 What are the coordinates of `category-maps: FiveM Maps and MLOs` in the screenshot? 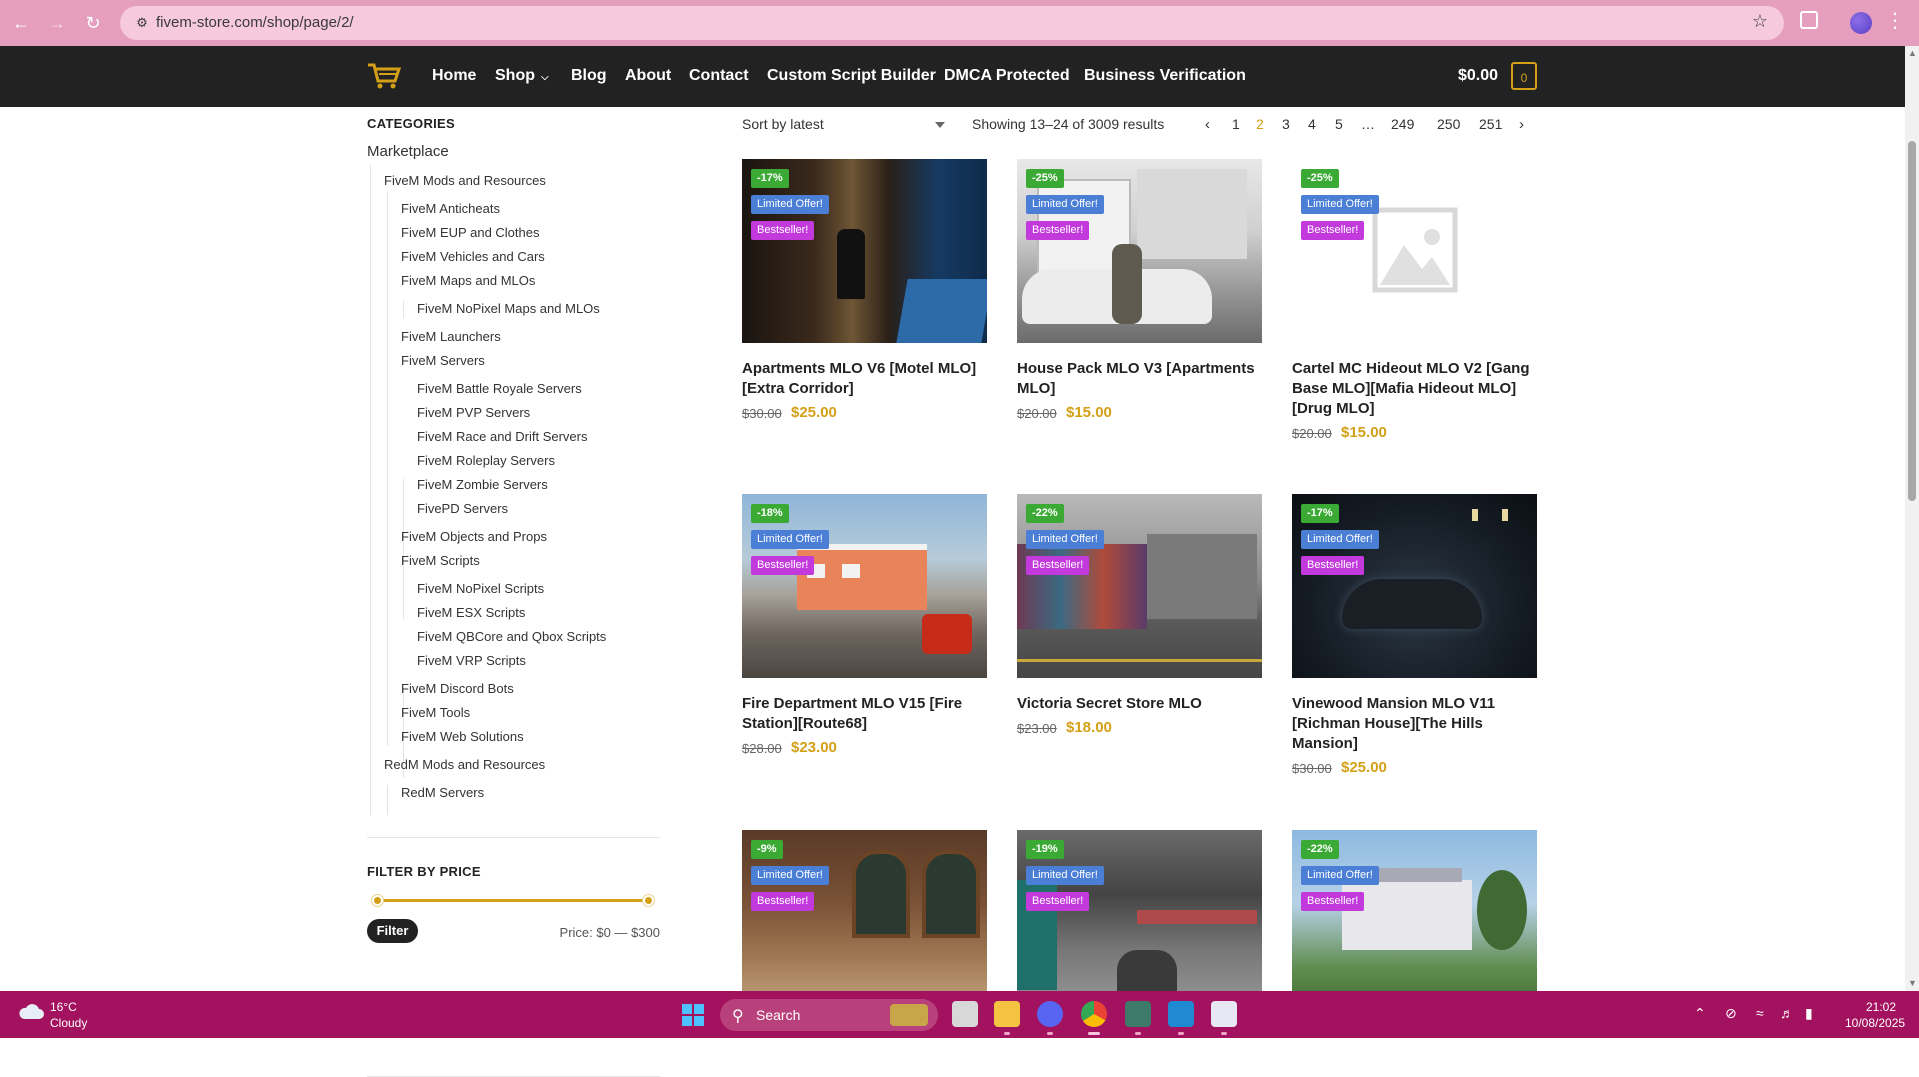 It's located at (468, 280).